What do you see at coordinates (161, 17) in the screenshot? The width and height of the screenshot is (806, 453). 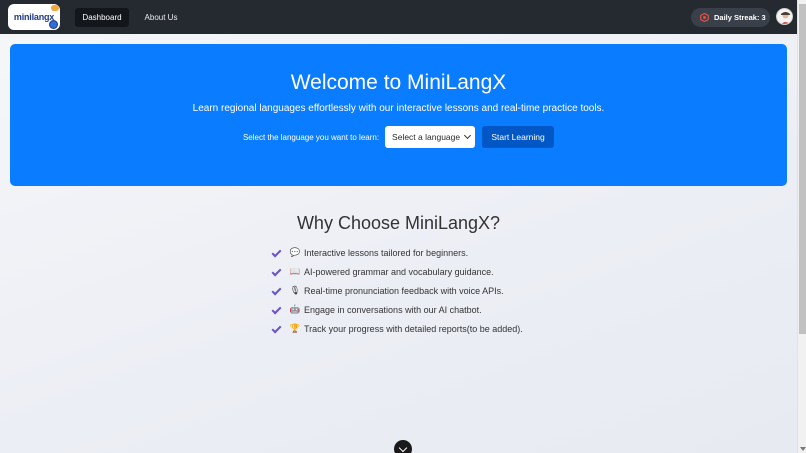 I see `nav-about-us: About Us` at bounding box center [161, 17].